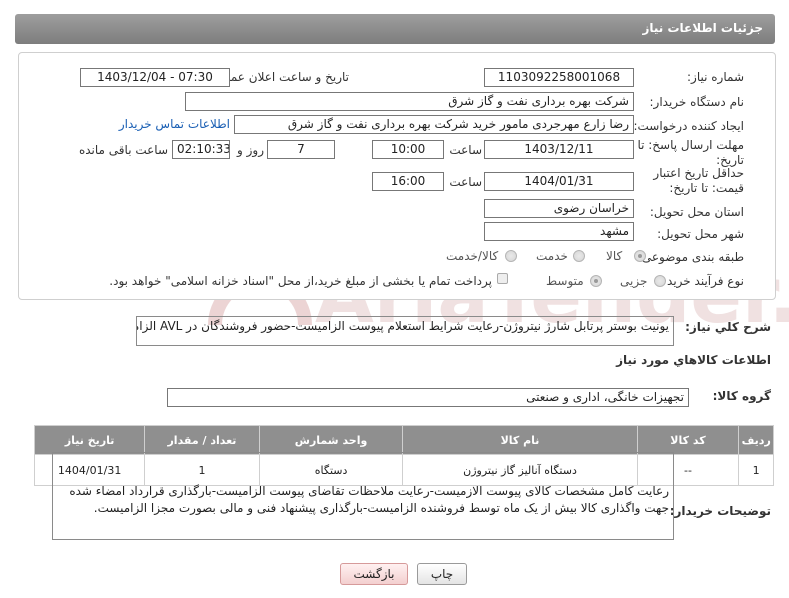  I want to click on goods-group-field: تجهیزات خانگی، اداری و صنعتی, so click(428, 397).